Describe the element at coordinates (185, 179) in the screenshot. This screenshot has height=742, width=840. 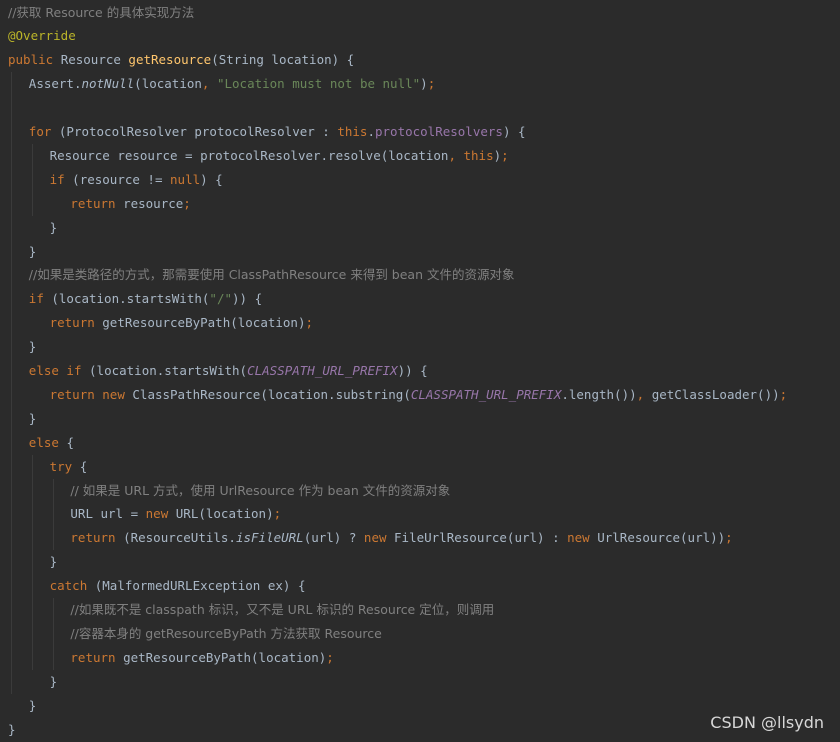
I see `code-token-kw: null` at that location.